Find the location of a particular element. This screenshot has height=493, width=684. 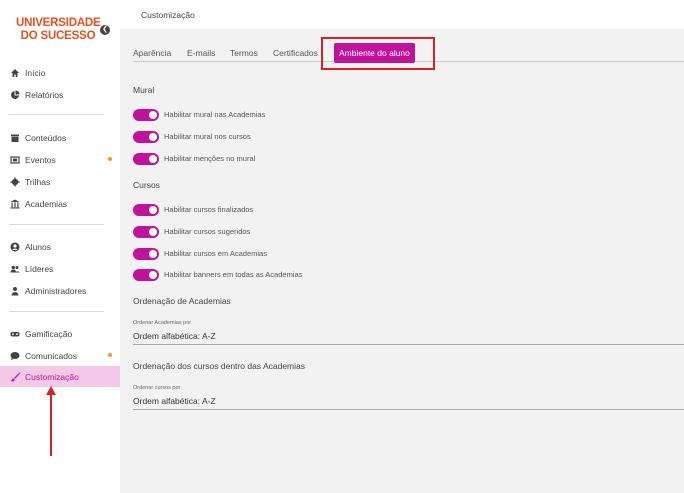

toggle-row-mural-cursos: Habilitar mural nos cursos is located at coordinates (192, 136).